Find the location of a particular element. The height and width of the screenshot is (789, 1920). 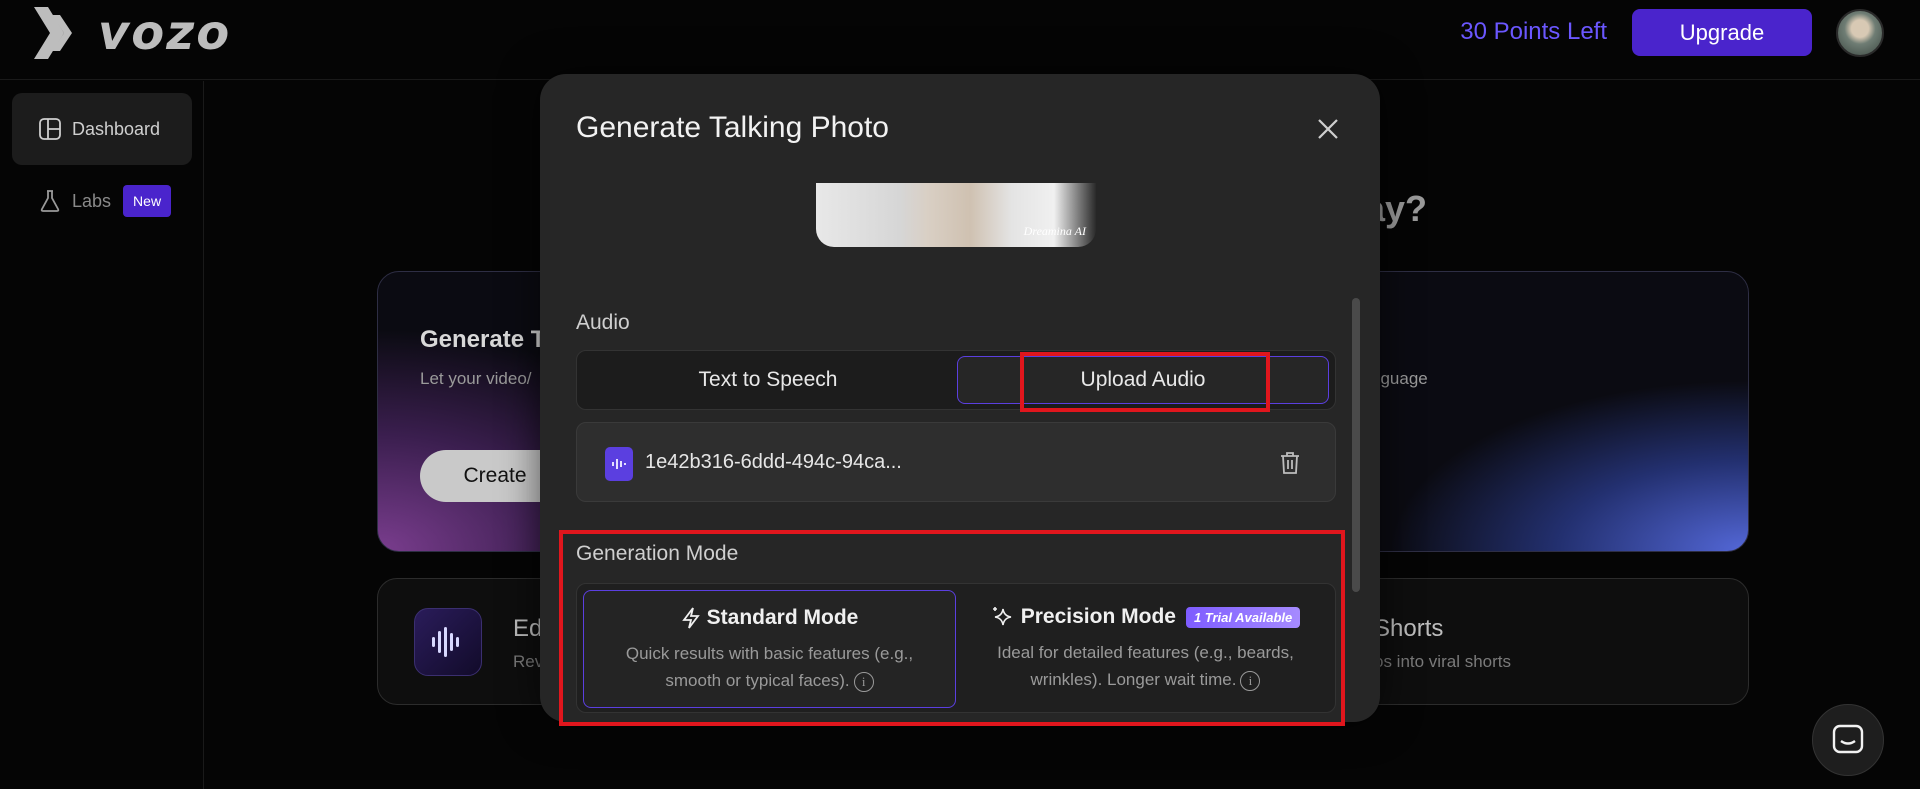

chat-icon is located at coordinates (1848, 739).